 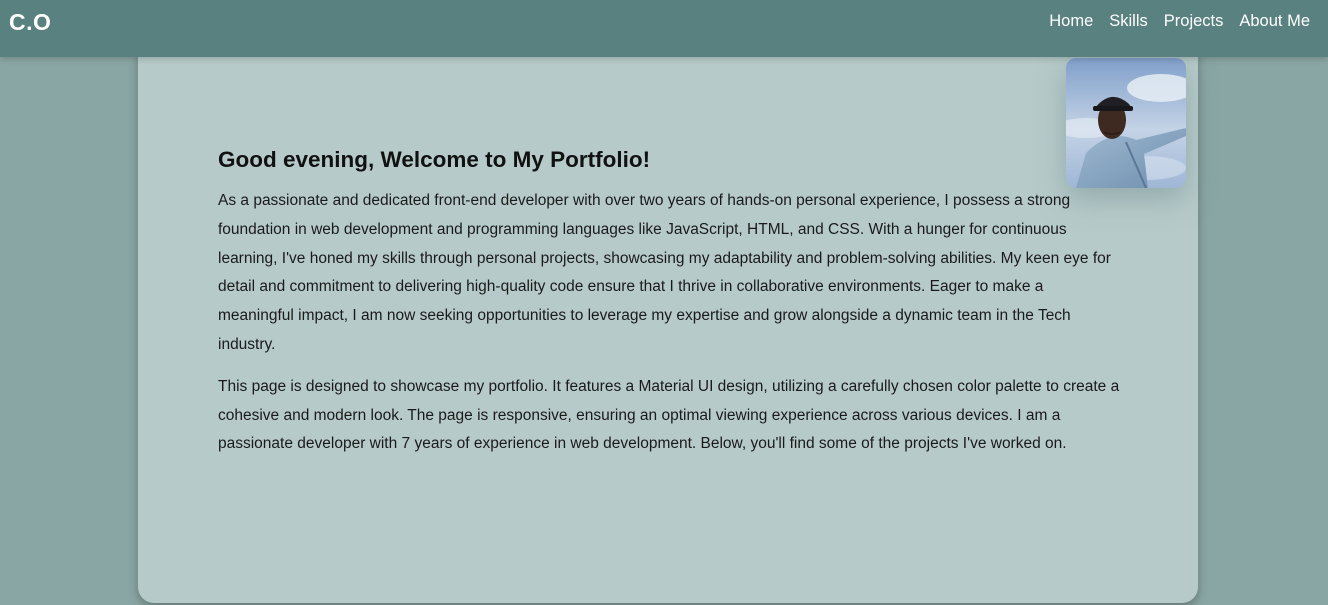 I want to click on page-title: Good evening, Welcome to My Portfolio!, so click(x=434, y=159).